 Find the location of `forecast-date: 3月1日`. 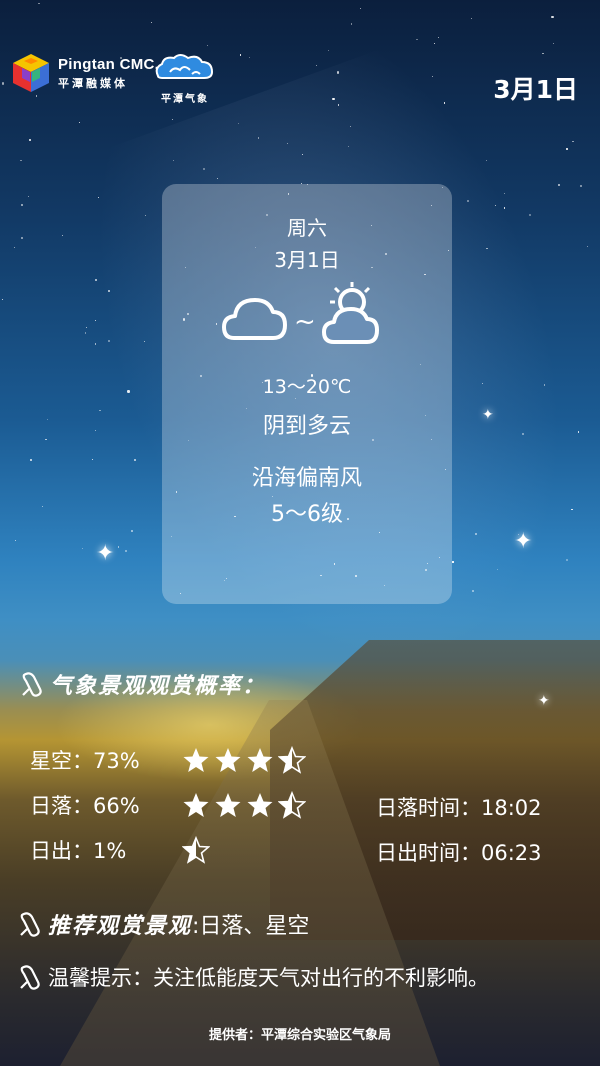

forecast-date: 3月1日 is located at coordinates (307, 260).